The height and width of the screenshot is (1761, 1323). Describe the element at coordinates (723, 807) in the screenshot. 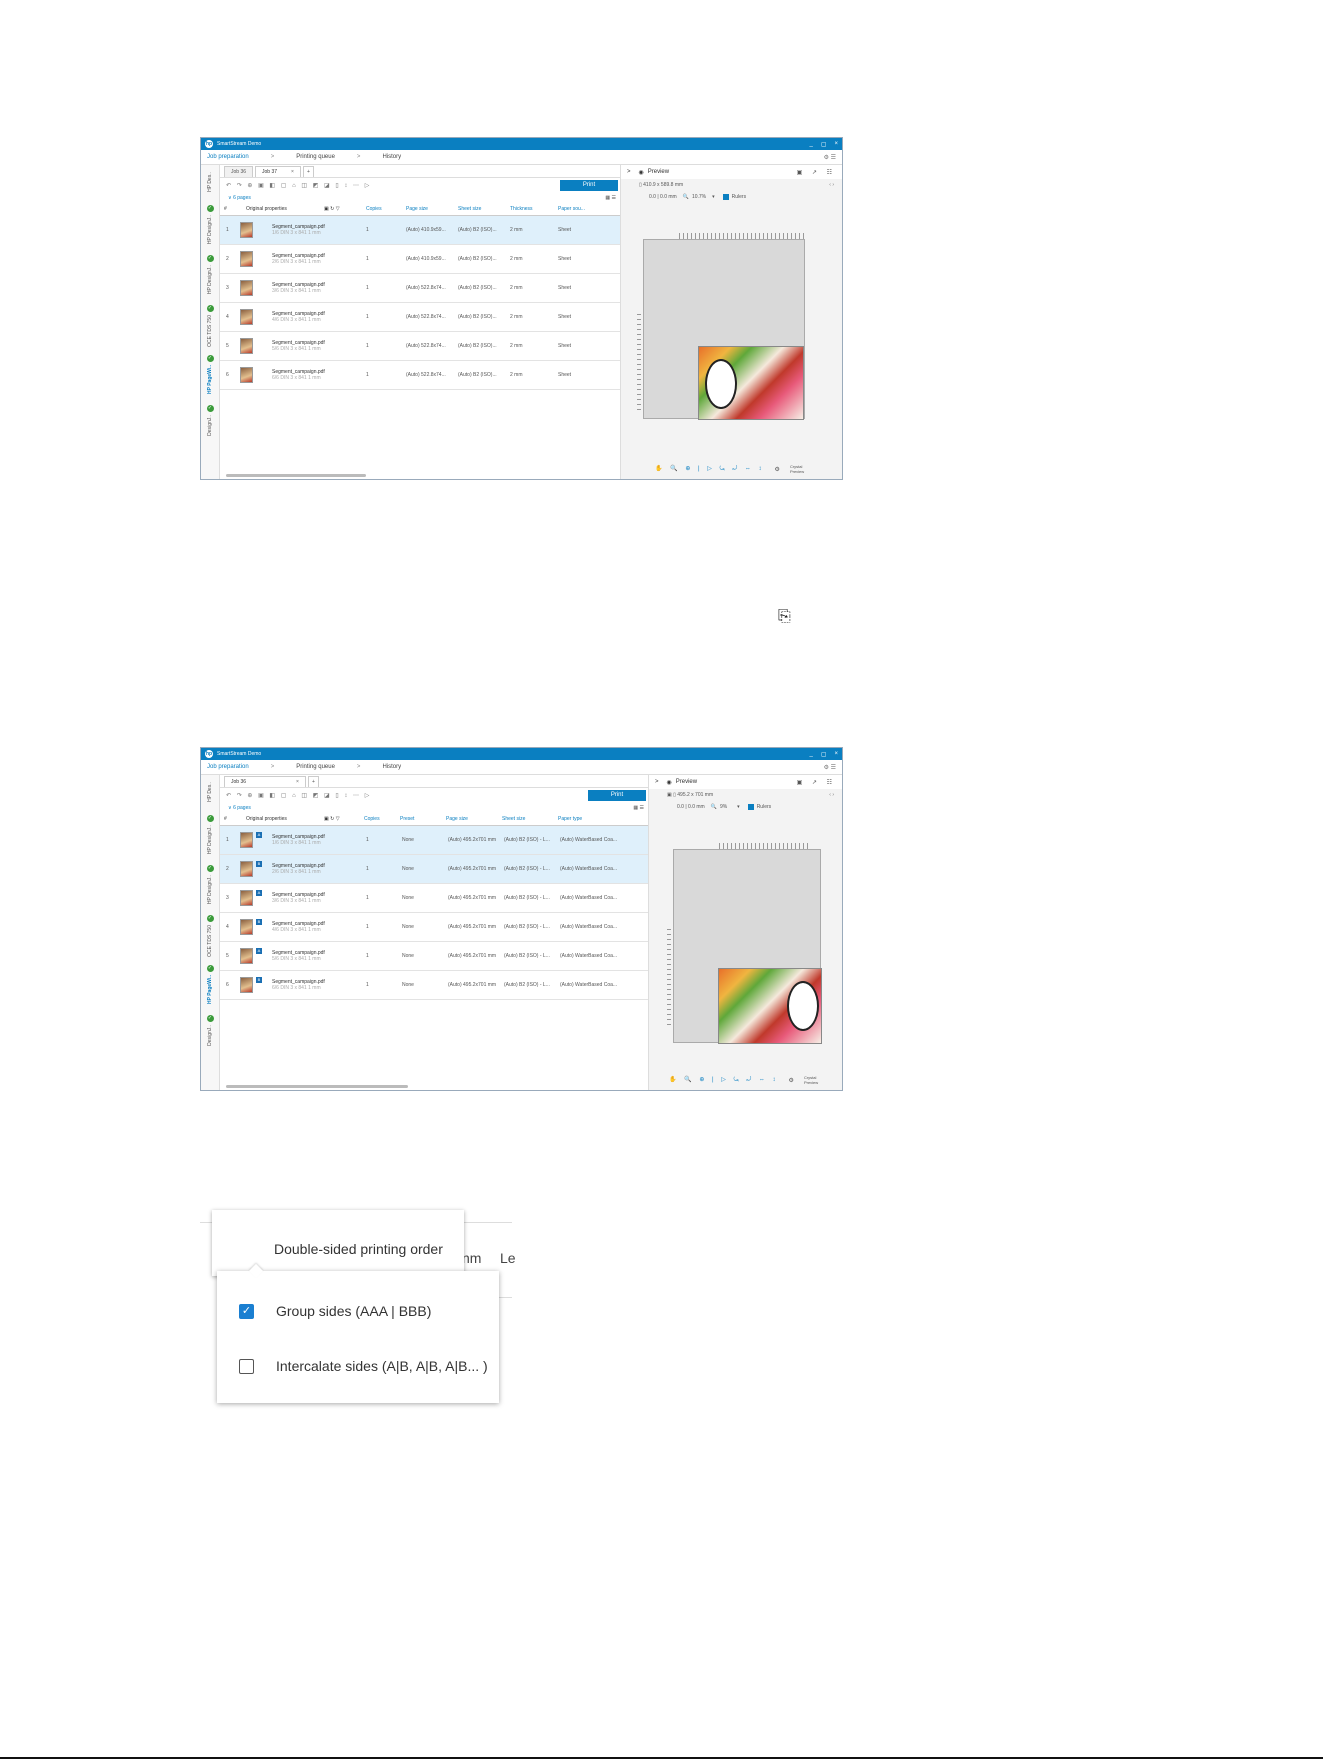

I see `zoom-select: 9%` at that location.